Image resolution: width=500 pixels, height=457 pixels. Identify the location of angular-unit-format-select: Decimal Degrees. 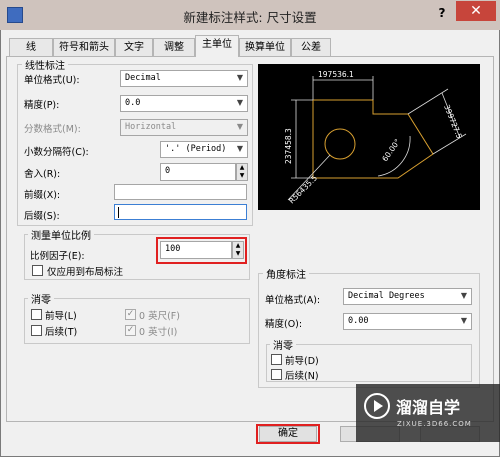
(407, 296).